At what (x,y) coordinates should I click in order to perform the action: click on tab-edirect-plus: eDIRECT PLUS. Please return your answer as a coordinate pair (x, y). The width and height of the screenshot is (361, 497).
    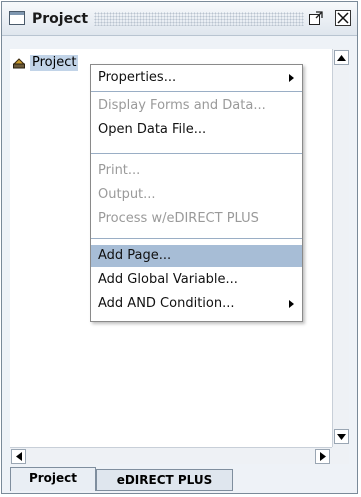
    Looking at the image, I should click on (164, 480).